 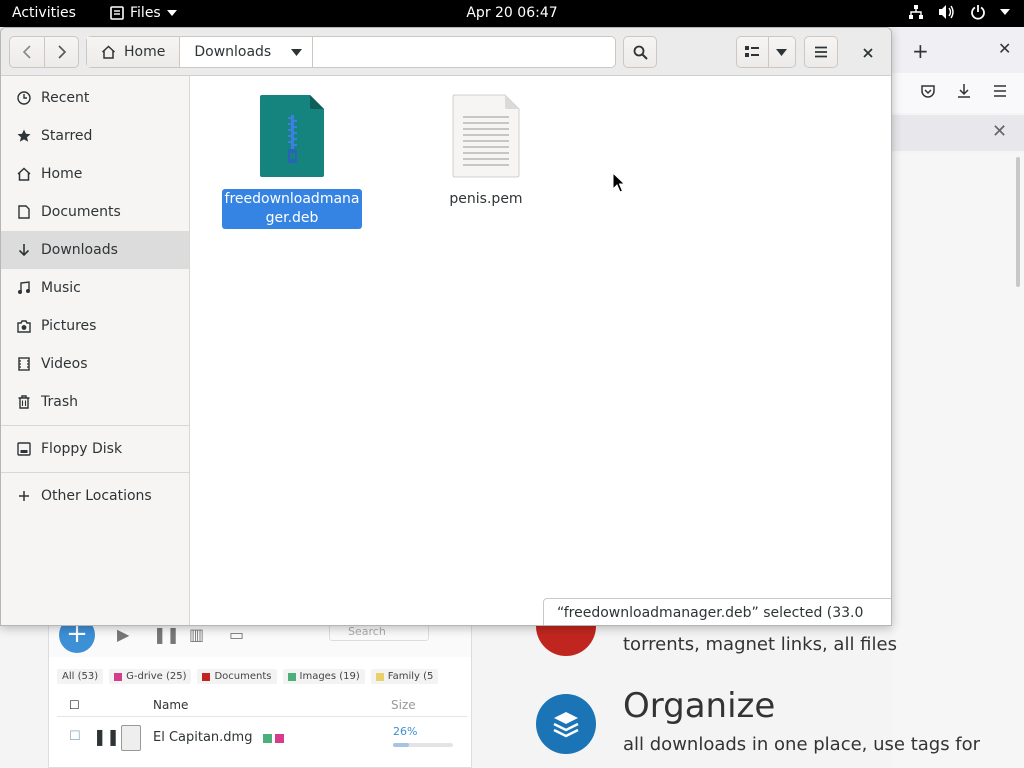 I want to click on sidebar-item-documents: Documents, so click(x=95, y=212).